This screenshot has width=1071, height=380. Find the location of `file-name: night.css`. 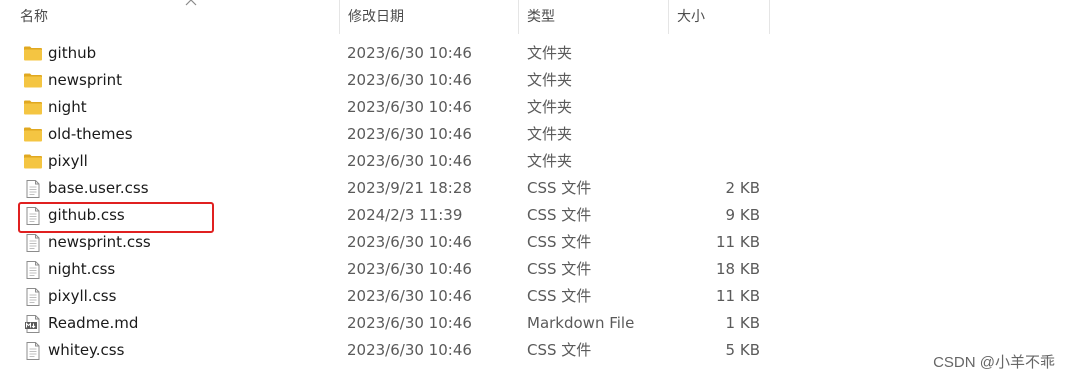

file-name: night.css is located at coordinates (82, 269).